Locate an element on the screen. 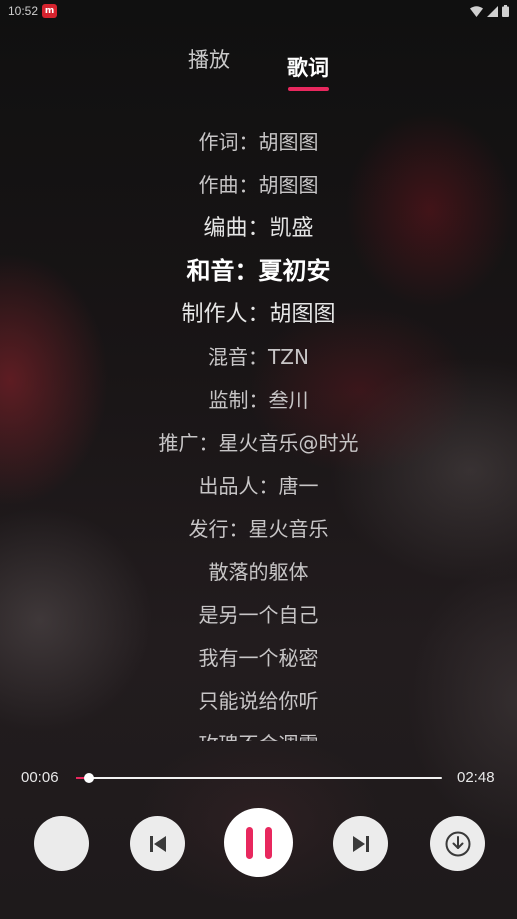 This screenshot has width=517, height=919. download-button is located at coordinates (457, 843).